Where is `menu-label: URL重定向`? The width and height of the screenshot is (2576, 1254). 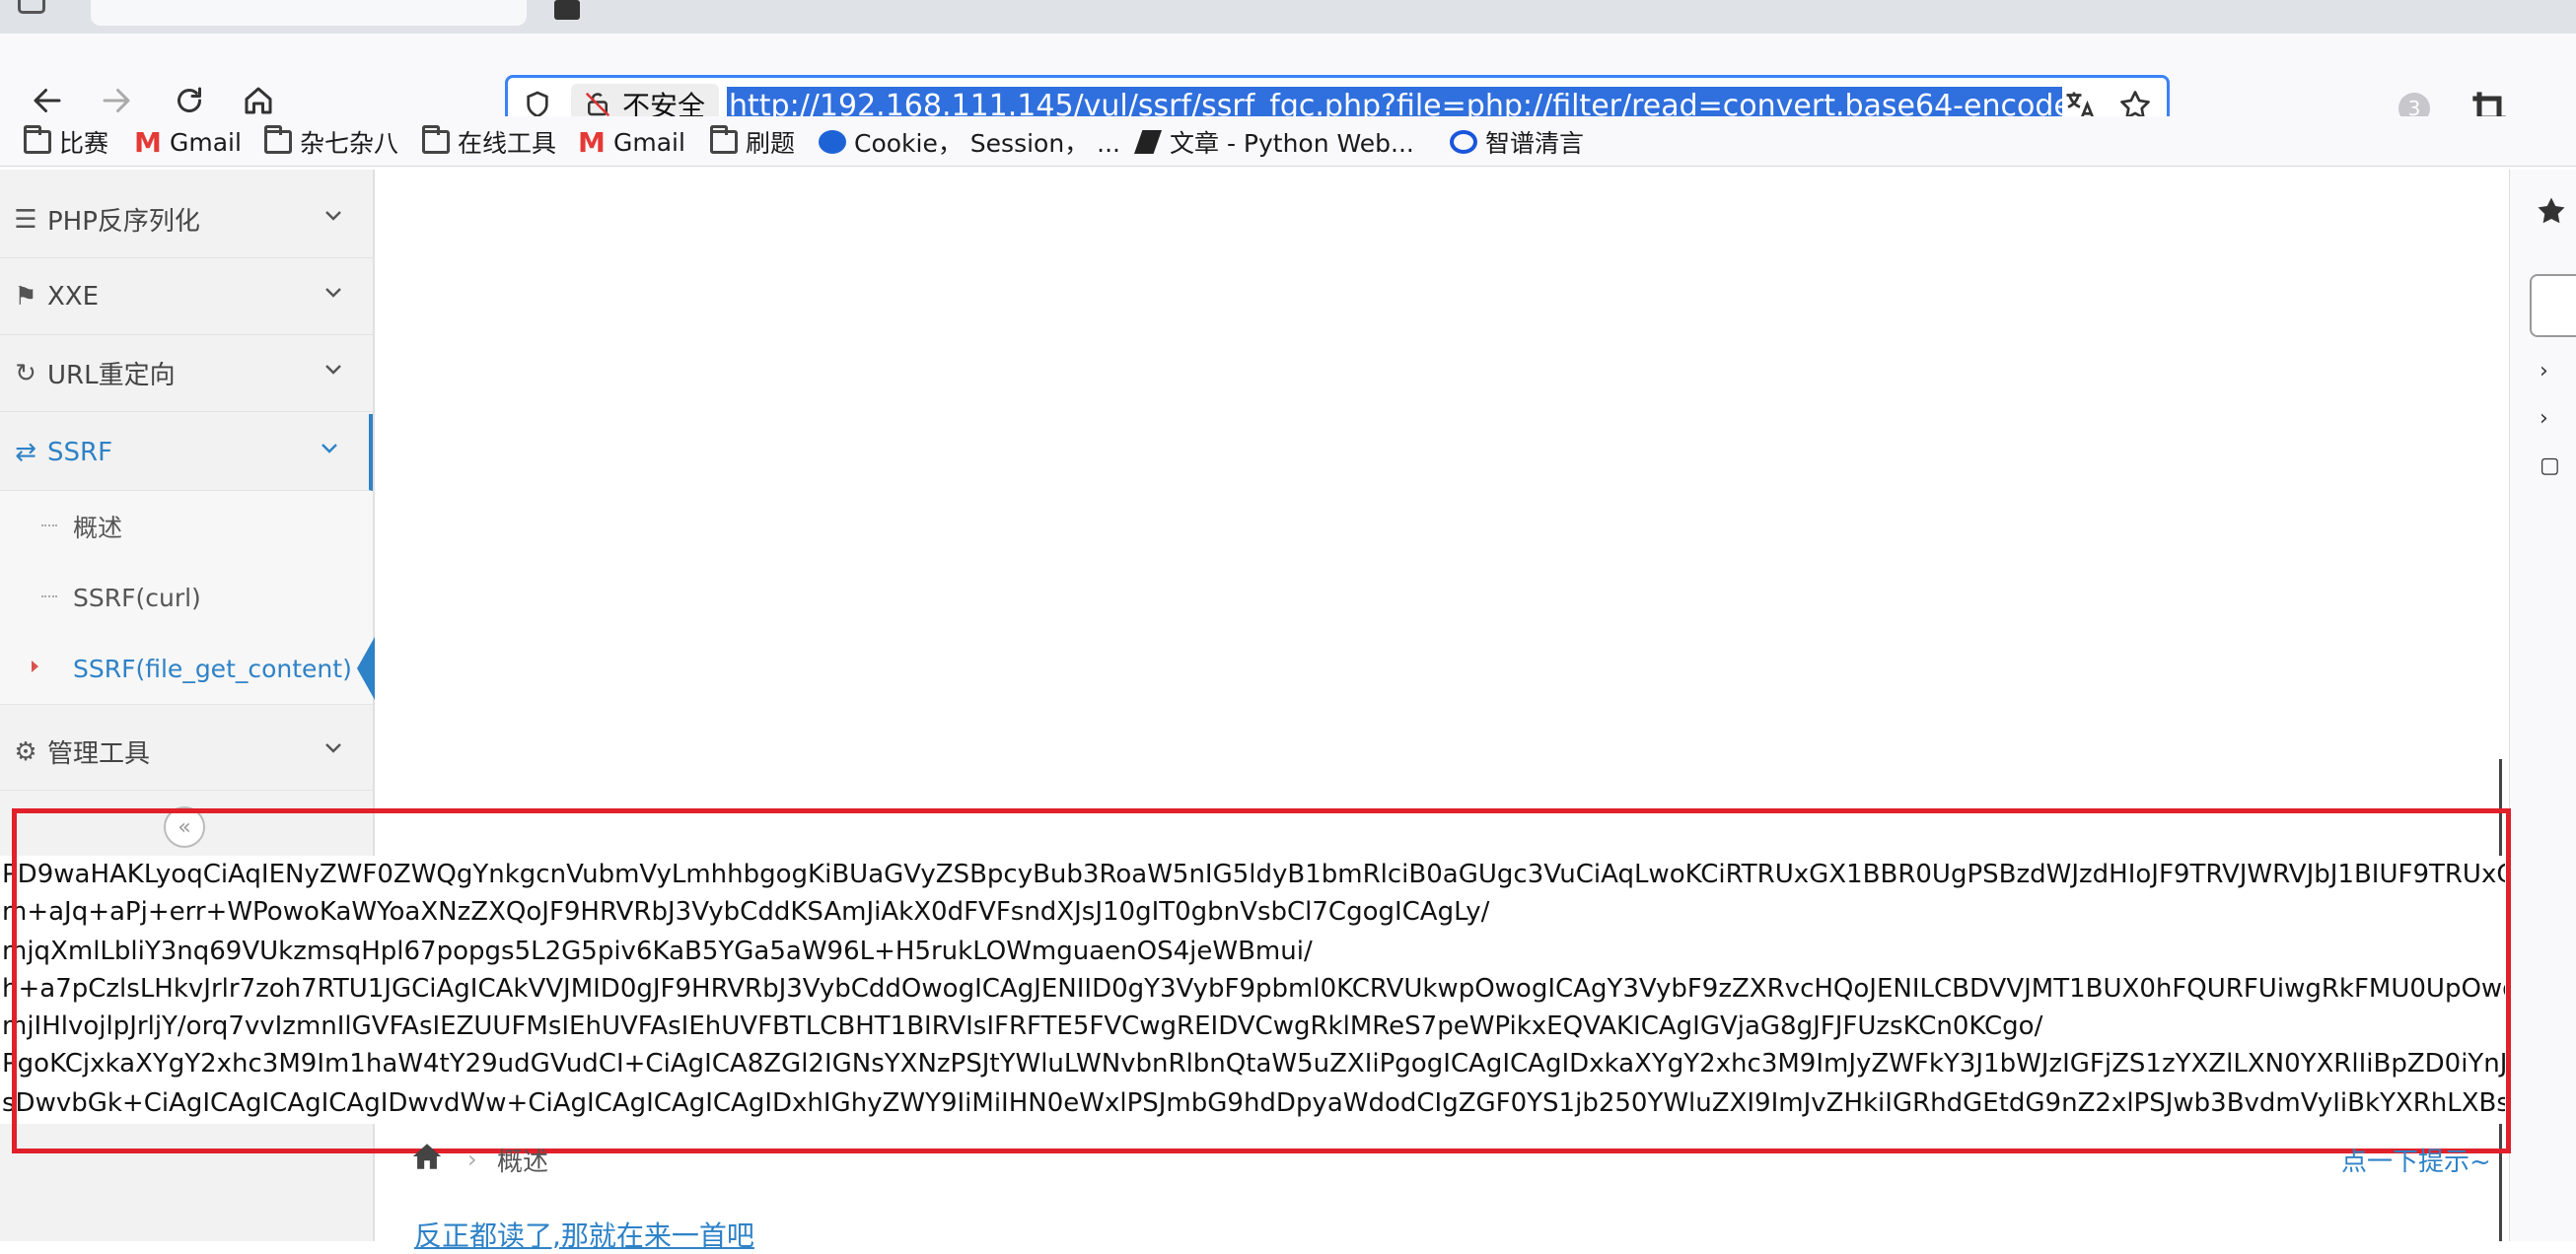 menu-label: URL重定向 is located at coordinates (111, 375).